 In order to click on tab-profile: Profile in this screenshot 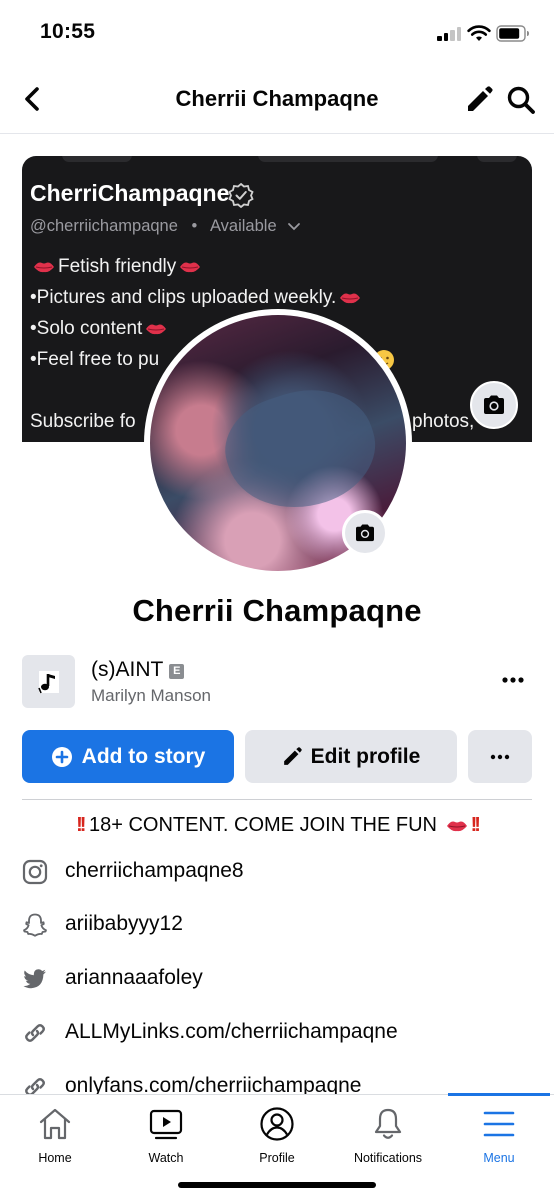, I will do `click(277, 1136)`.